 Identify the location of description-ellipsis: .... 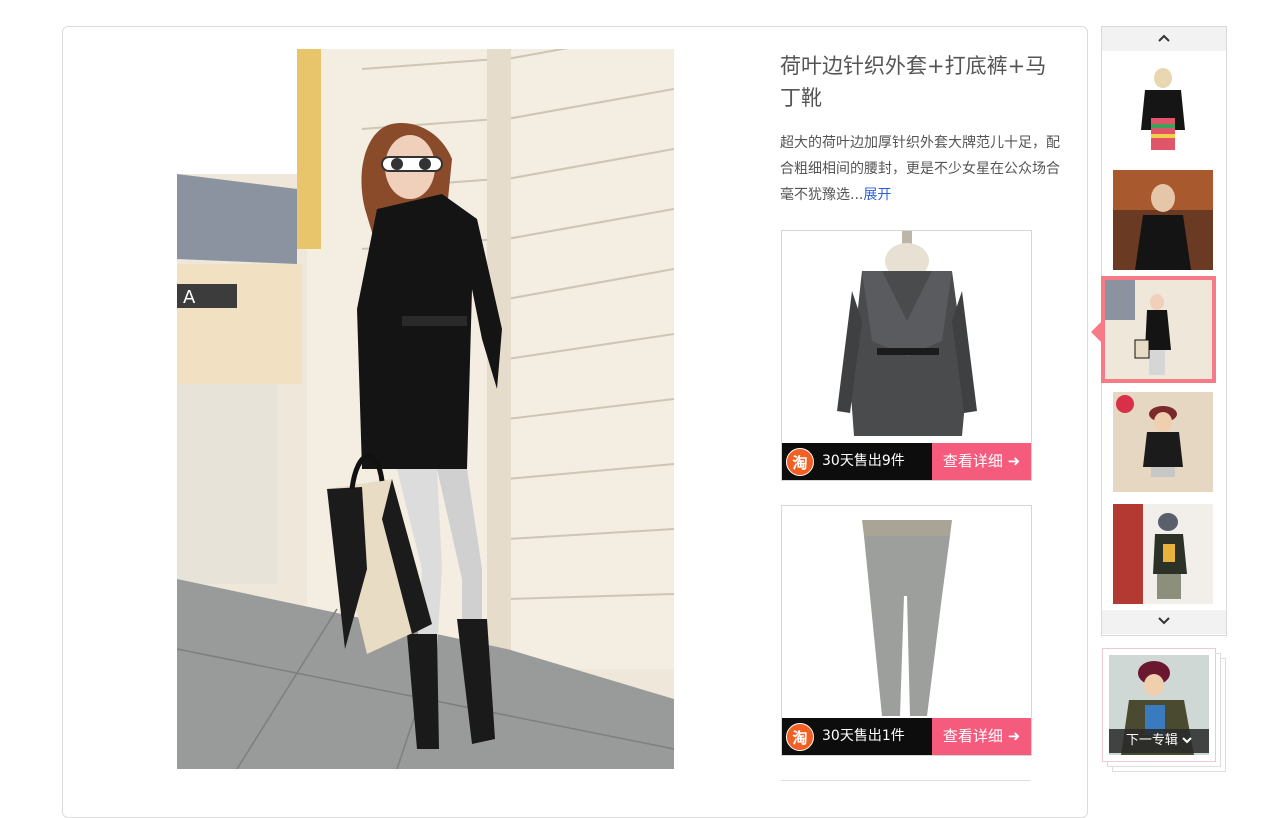
(857, 195).